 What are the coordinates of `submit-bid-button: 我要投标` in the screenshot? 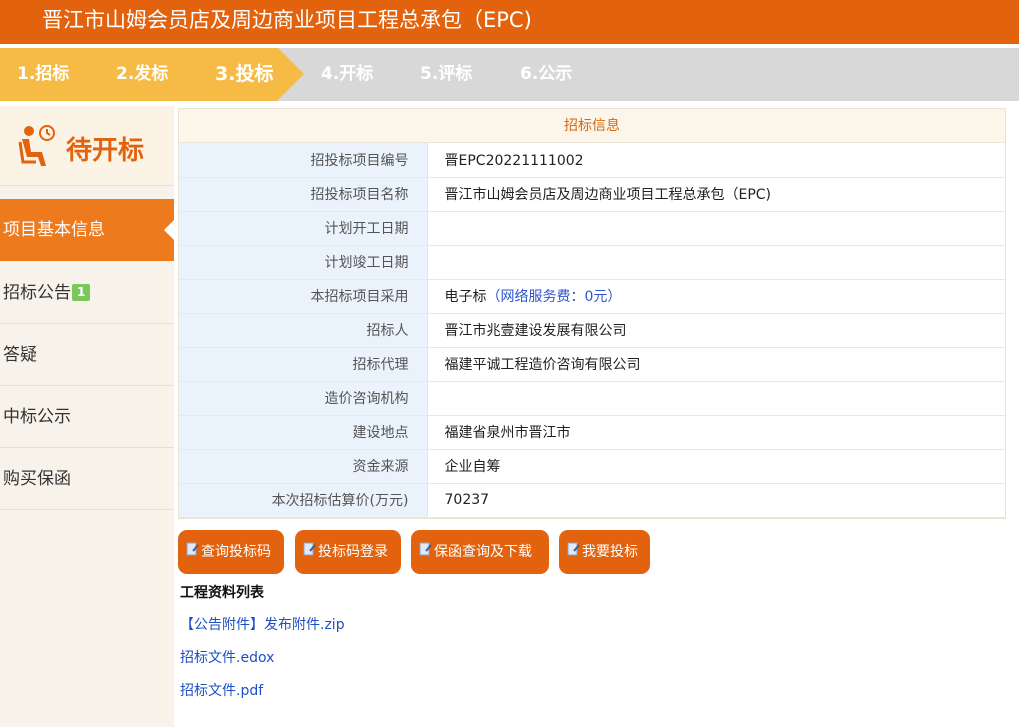 It's located at (604, 552).